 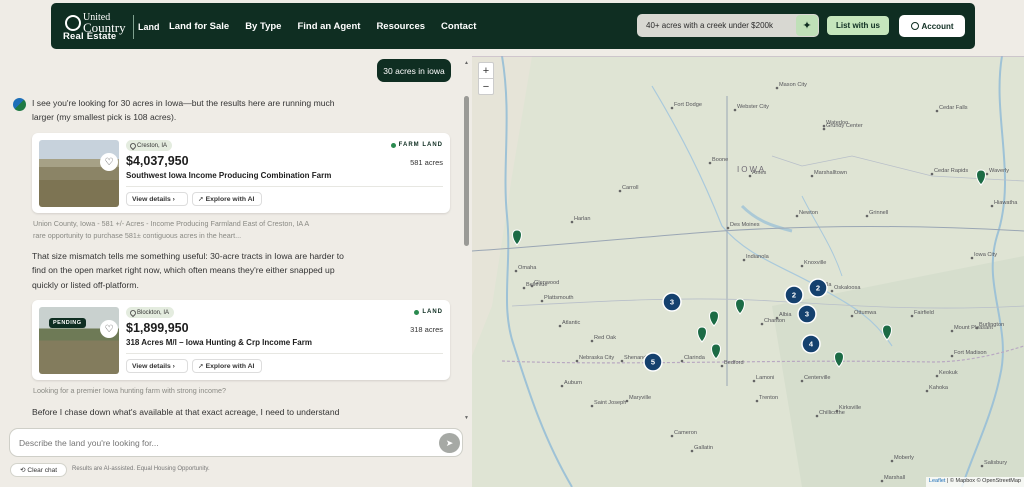 I want to click on city-label: Atlantic, so click(x=571, y=323).